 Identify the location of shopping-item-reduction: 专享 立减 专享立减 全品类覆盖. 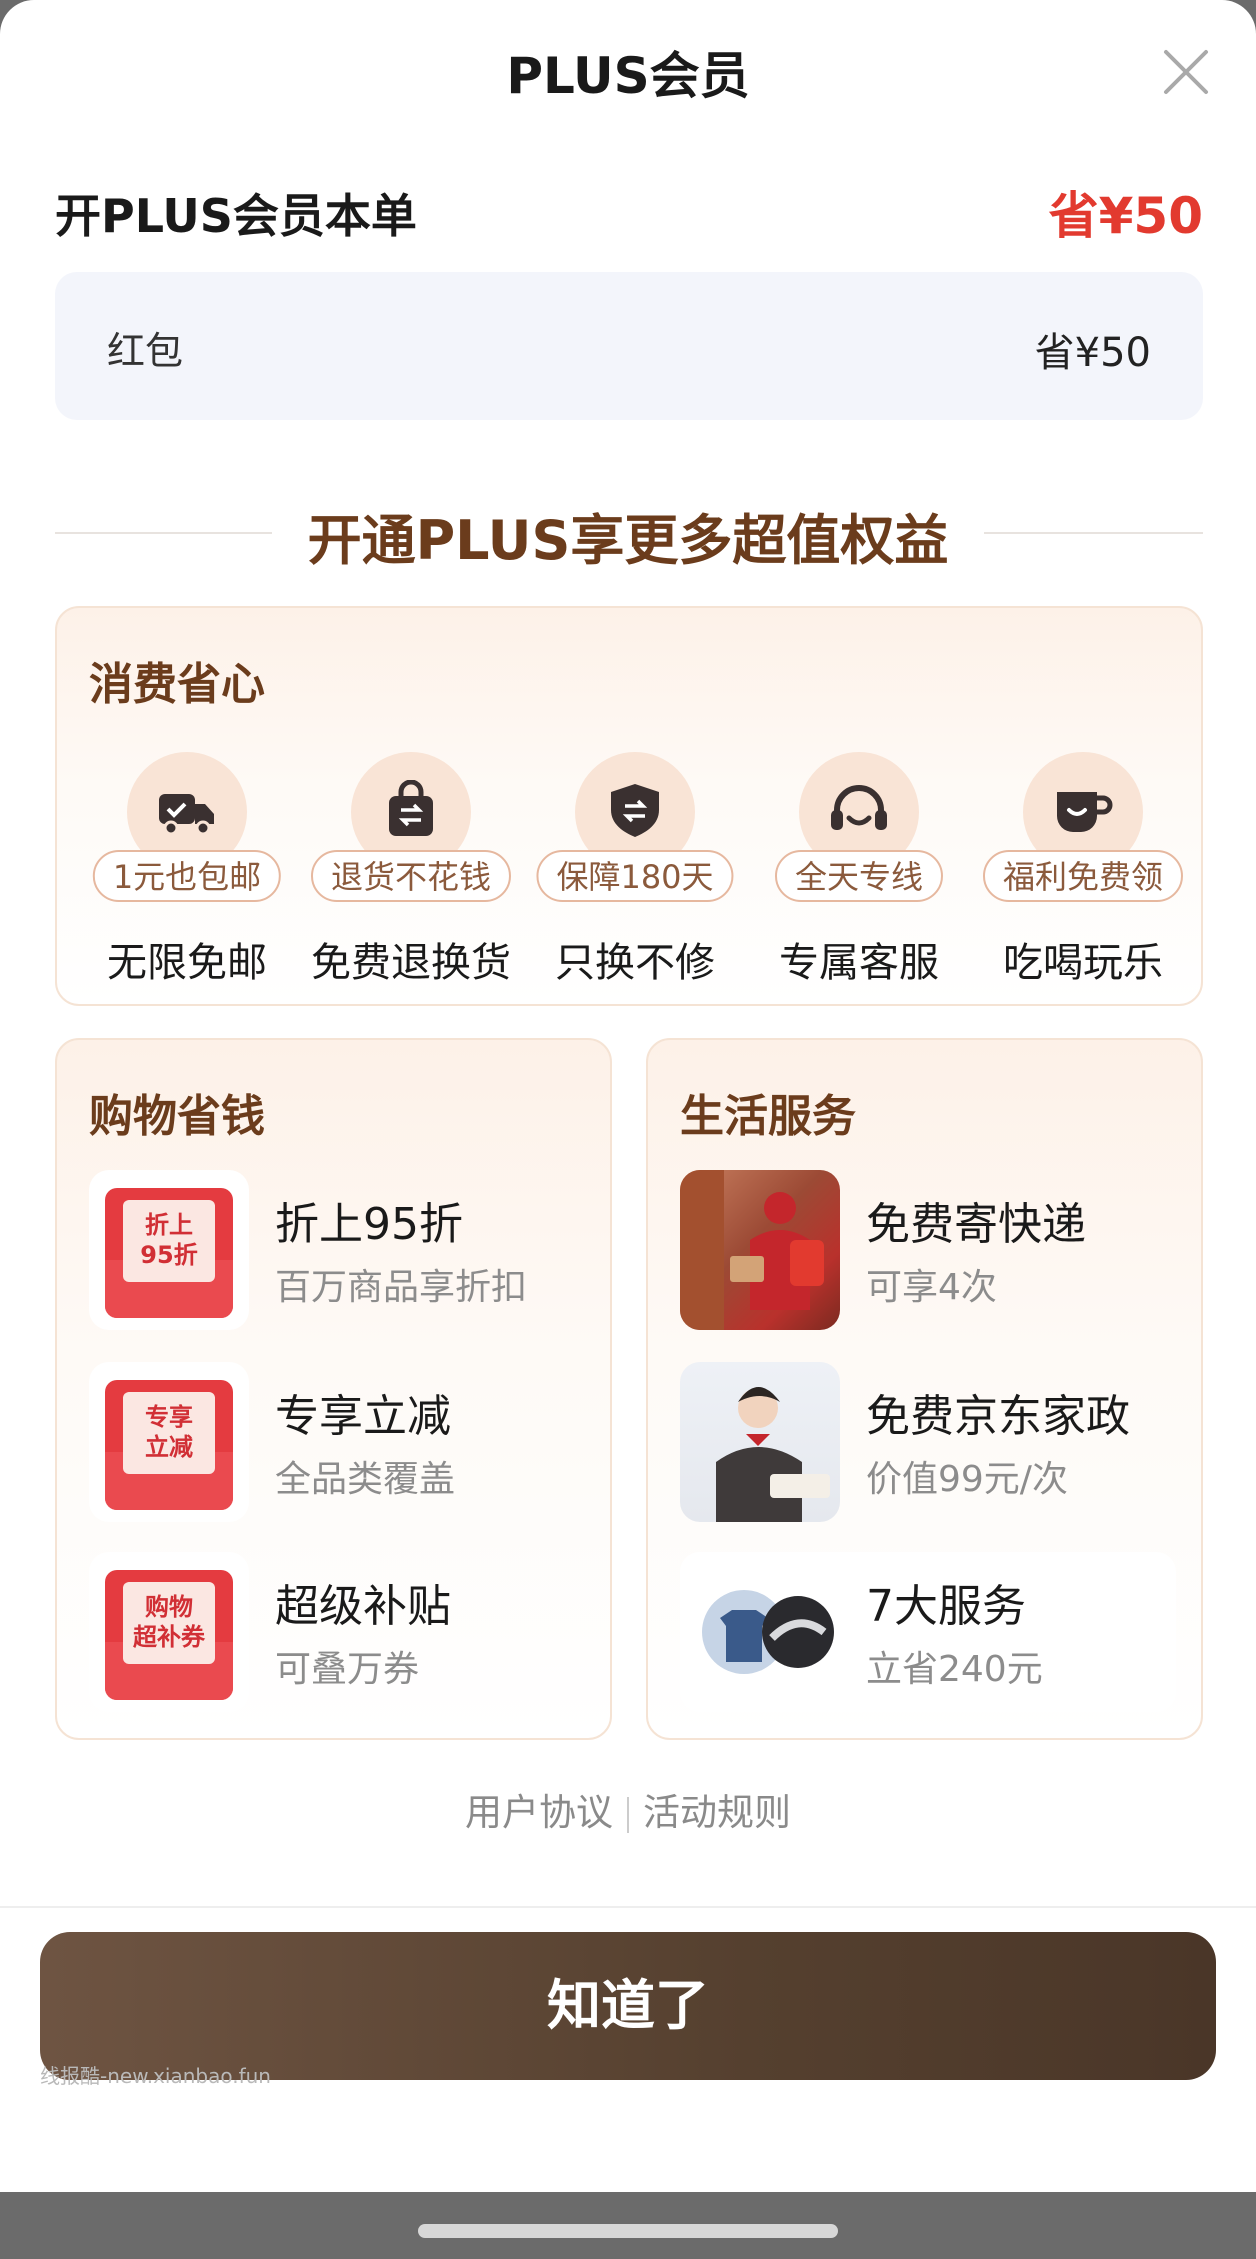
(339, 1442).